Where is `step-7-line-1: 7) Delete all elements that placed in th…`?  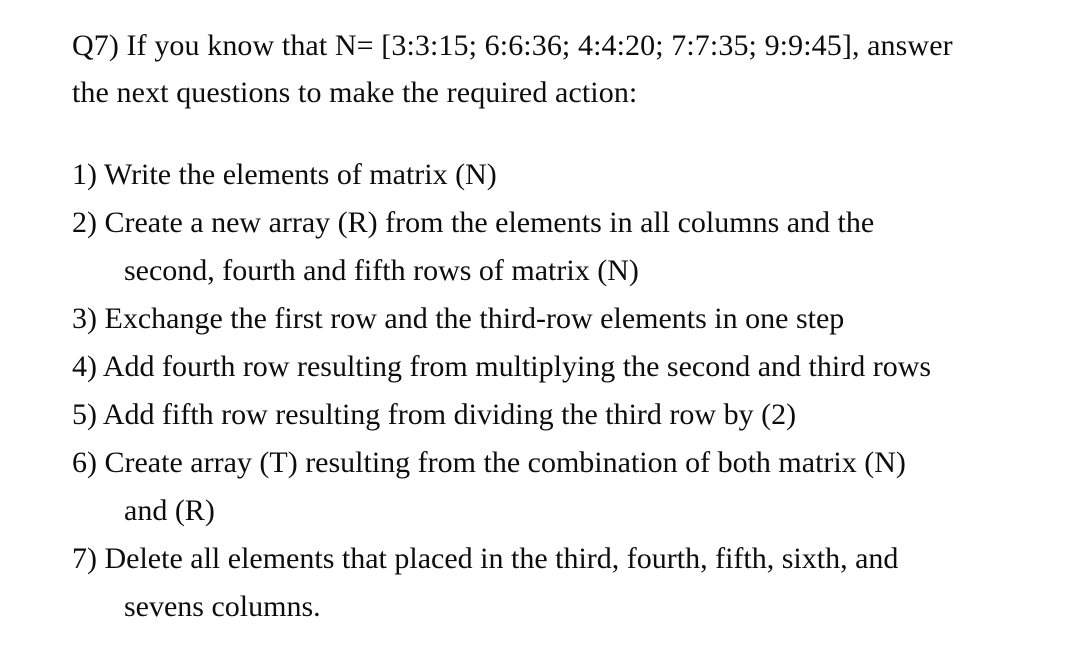 step-7-line-1: 7) Delete all elements that placed in th… is located at coordinates (485, 558).